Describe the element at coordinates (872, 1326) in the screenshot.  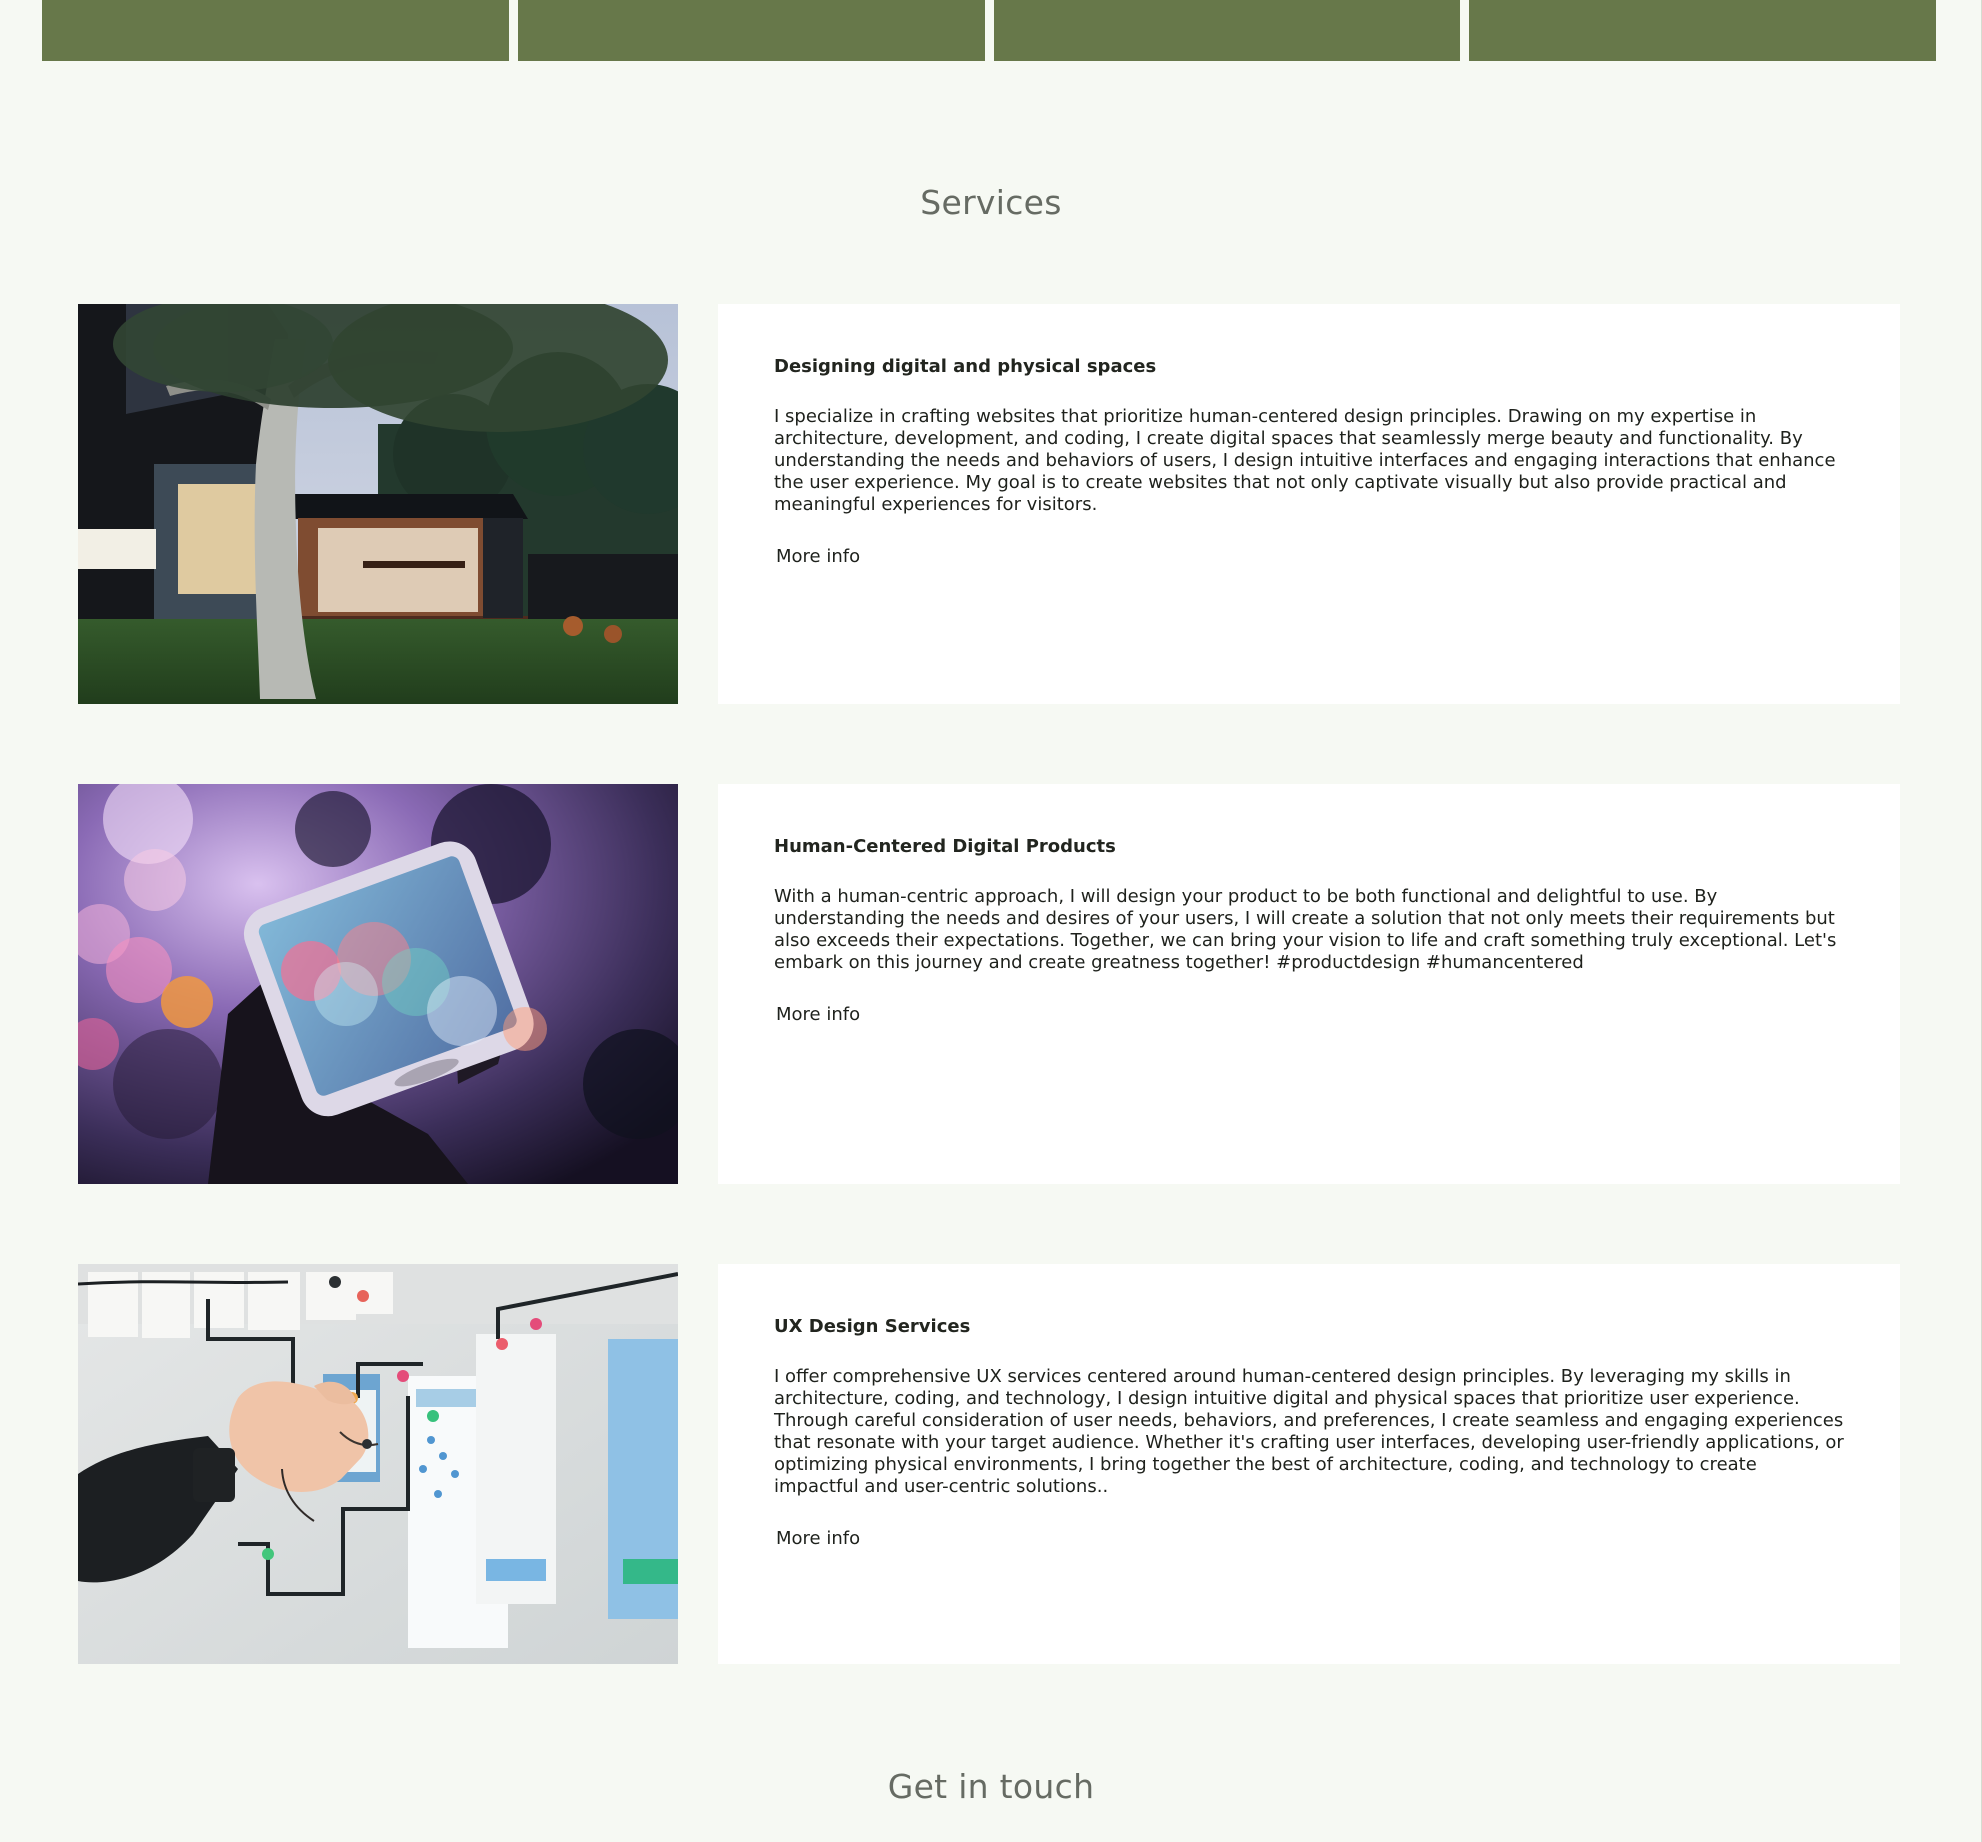
I see `service-heading: UX Design Services` at that location.